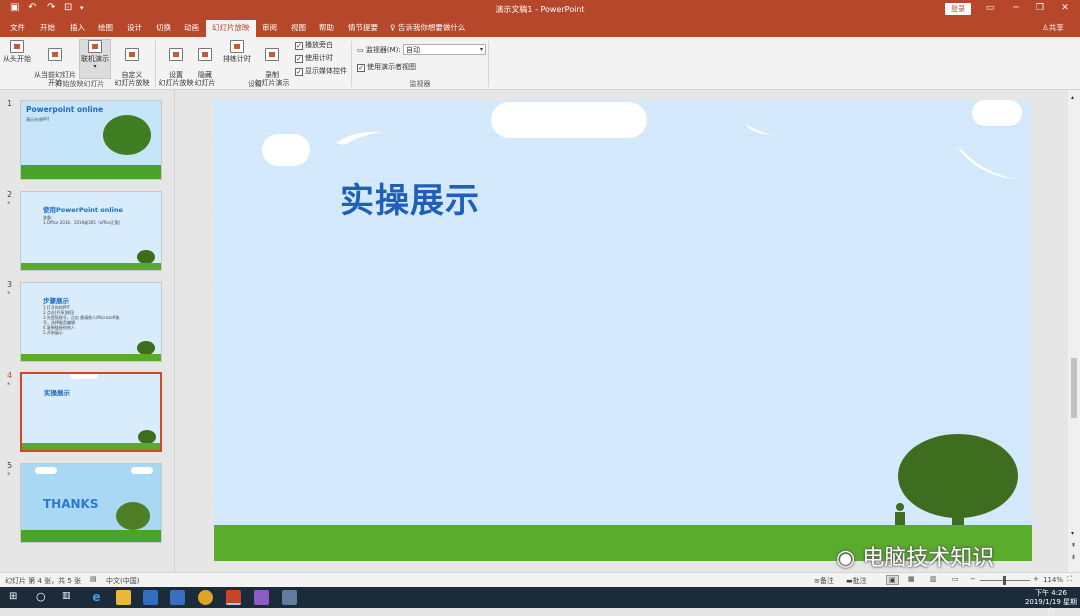  Describe the element at coordinates (269, 27) in the screenshot. I see `tab-review: 审阅` at that location.